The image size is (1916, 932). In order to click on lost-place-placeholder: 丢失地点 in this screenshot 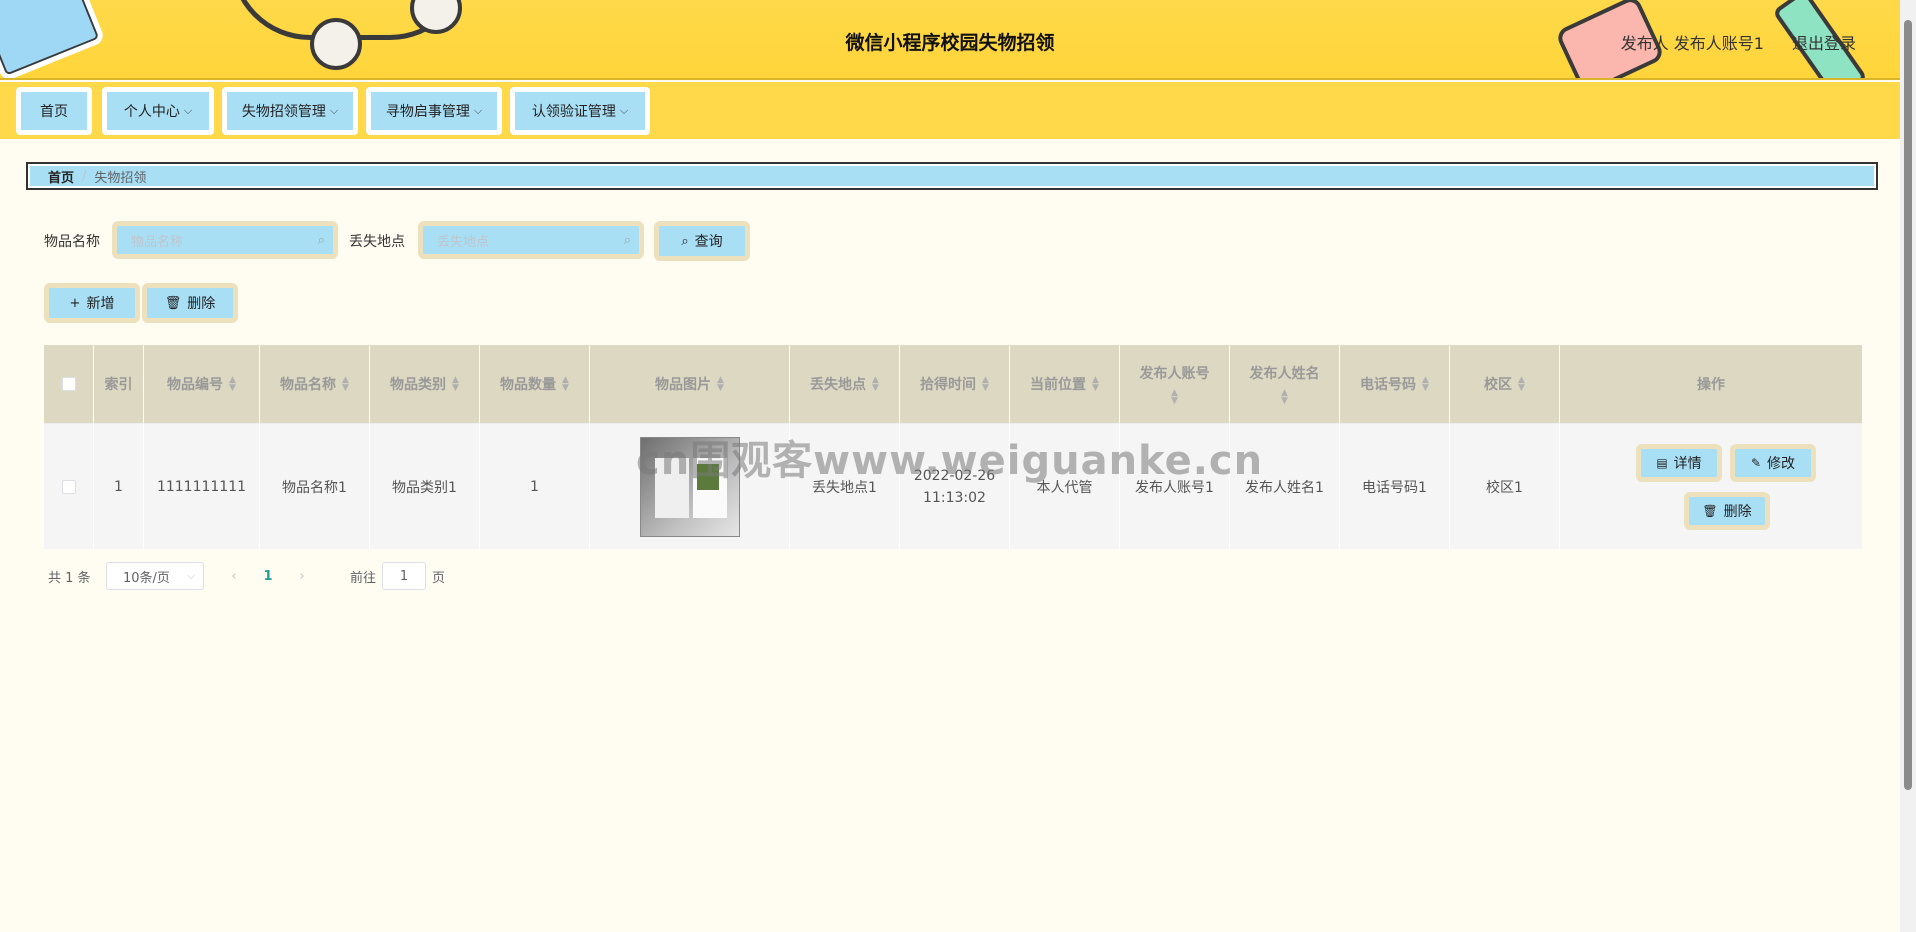, I will do `click(463, 242)`.